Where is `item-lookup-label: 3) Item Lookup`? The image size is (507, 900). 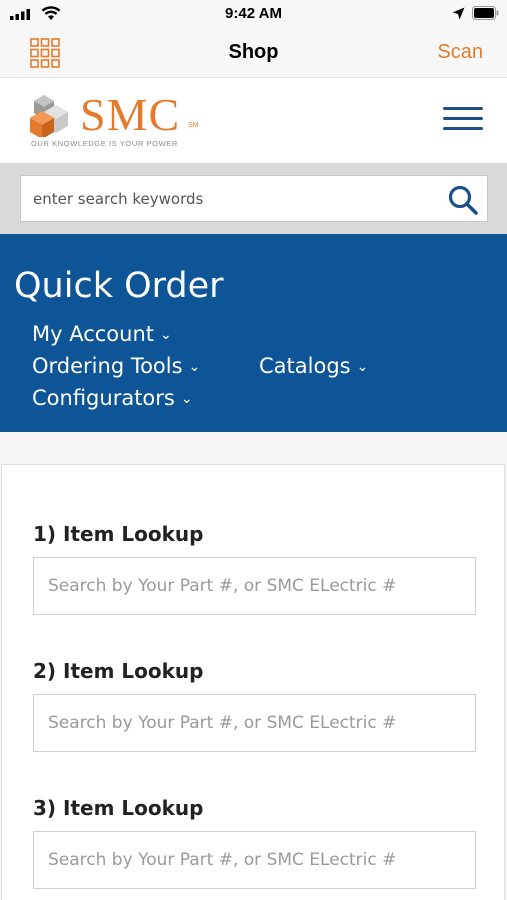 item-lookup-label: 3) Item Lookup is located at coordinates (118, 808).